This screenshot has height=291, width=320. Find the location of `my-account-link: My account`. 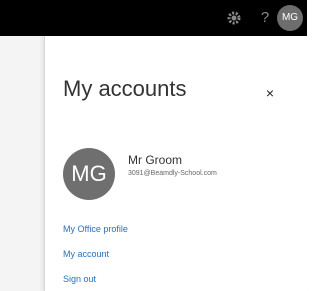

my-account-link: My account is located at coordinates (86, 254).